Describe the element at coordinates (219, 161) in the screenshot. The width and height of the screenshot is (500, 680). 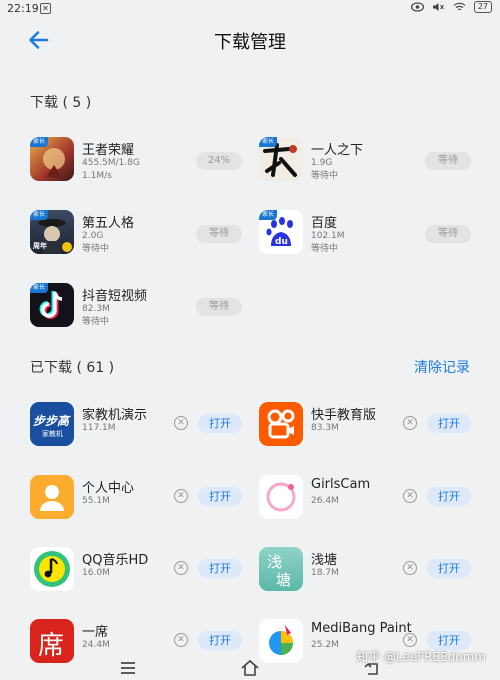
I see `progress-button: 24%` at that location.